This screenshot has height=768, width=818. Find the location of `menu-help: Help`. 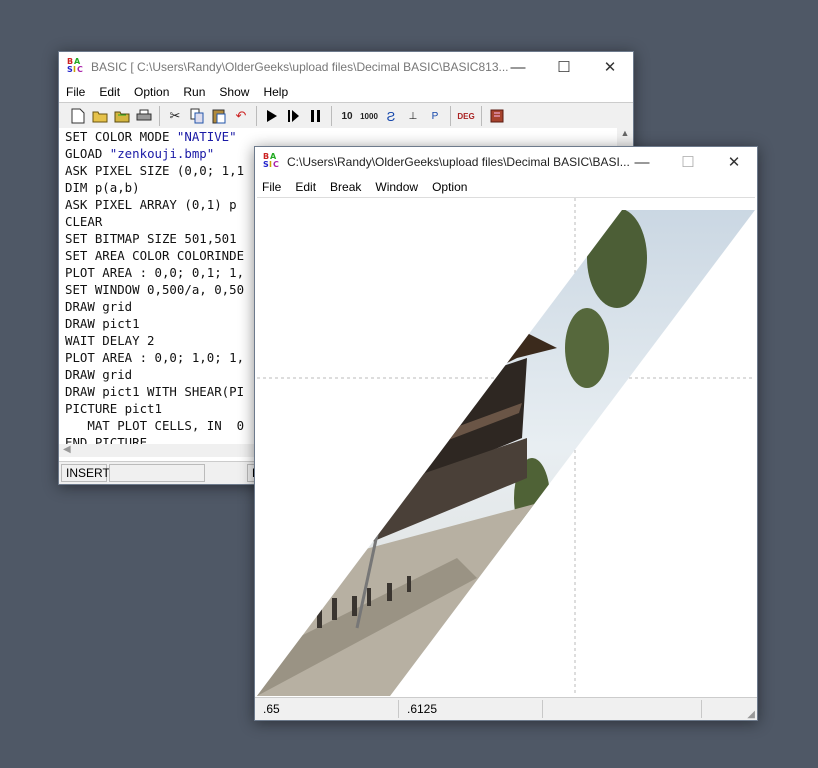

menu-help: Help is located at coordinates (275, 92).